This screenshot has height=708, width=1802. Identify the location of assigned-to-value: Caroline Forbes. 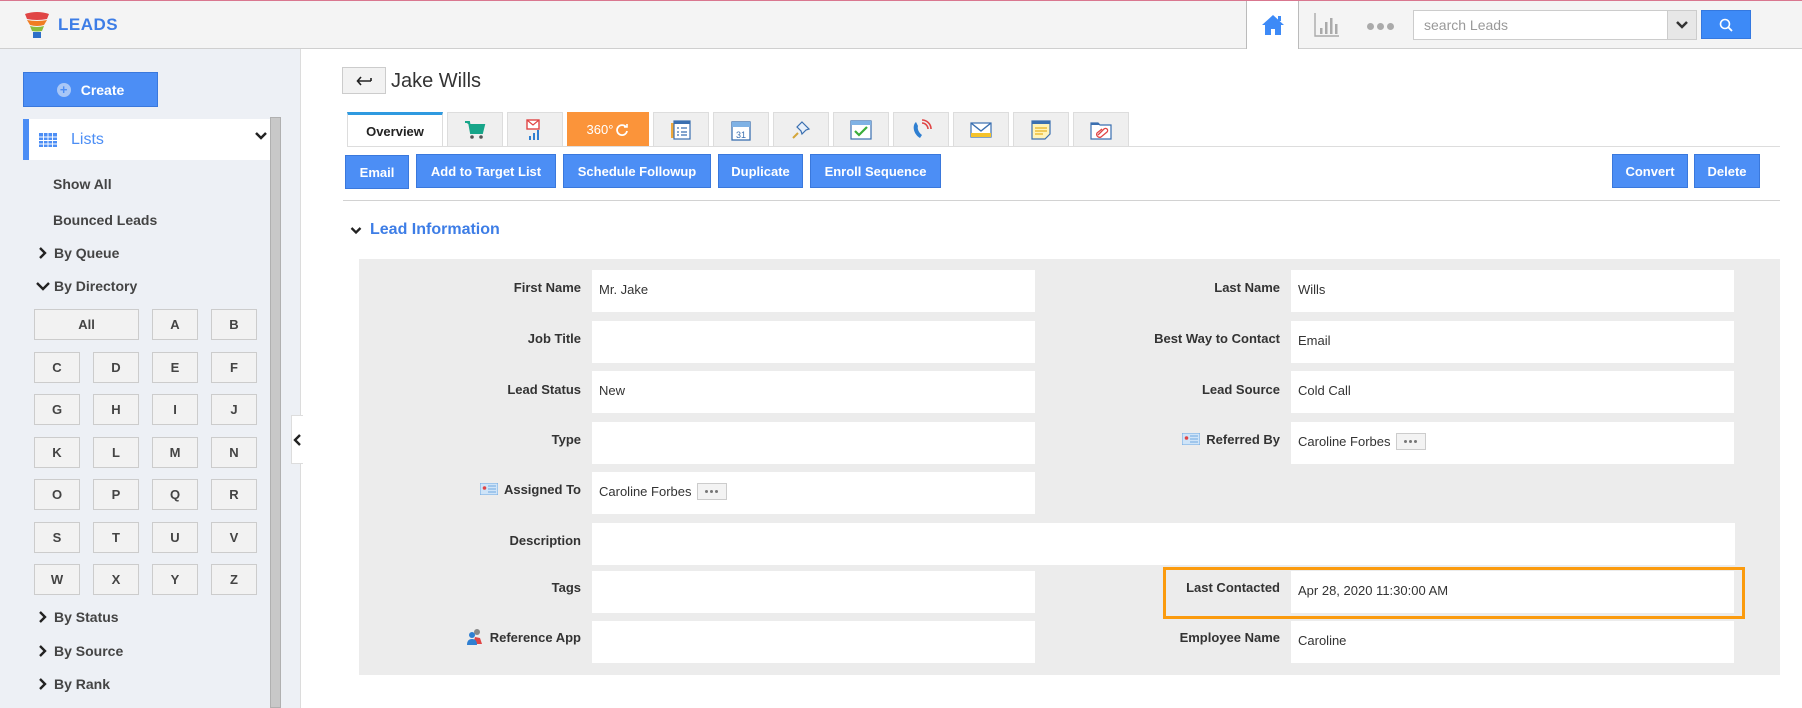
(813, 493).